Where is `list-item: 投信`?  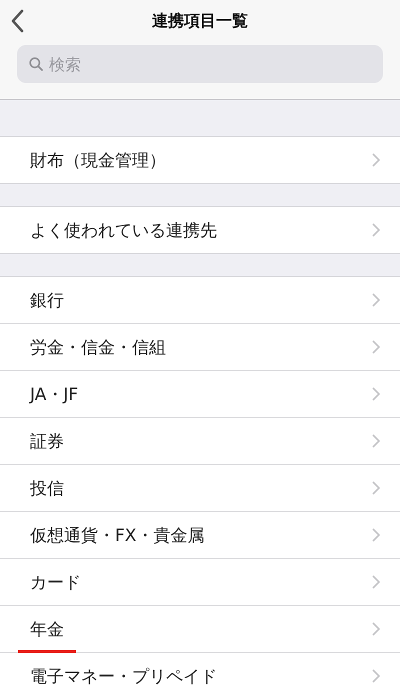 list-item: 投信 is located at coordinates (200, 488).